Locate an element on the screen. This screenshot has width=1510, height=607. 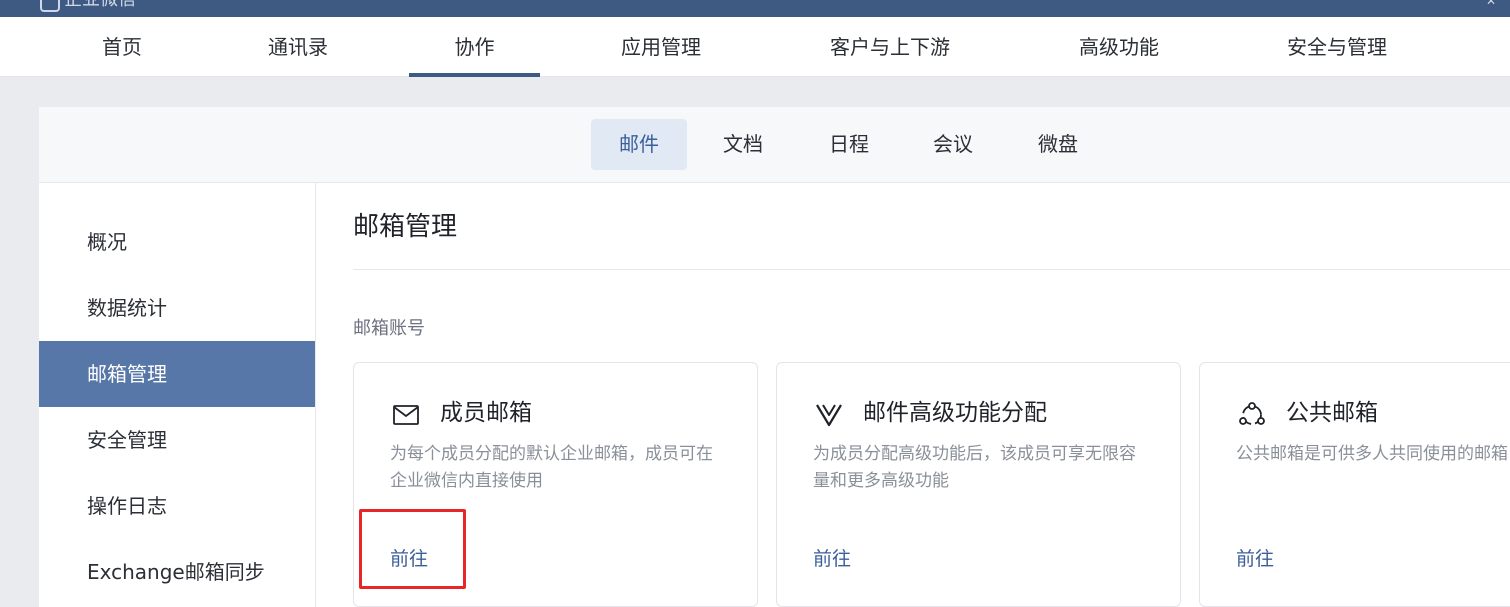
tab-docs: 文档 is located at coordinates (743, 144).